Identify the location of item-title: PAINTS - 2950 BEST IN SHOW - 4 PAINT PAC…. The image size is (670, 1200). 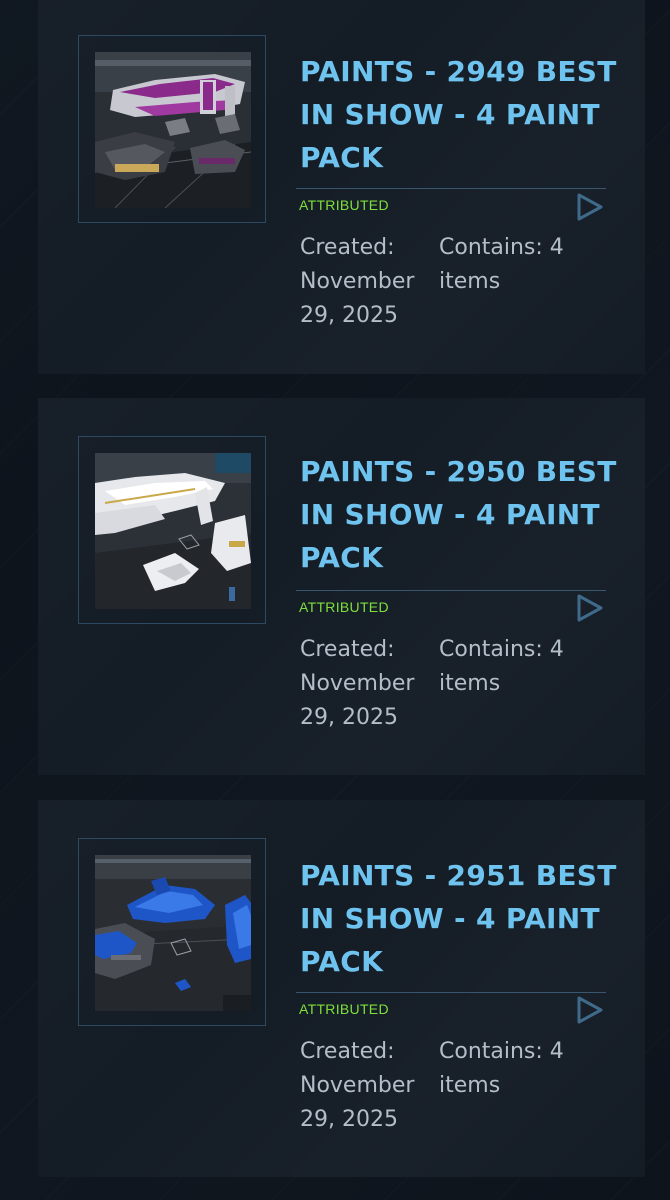
(460, 514).